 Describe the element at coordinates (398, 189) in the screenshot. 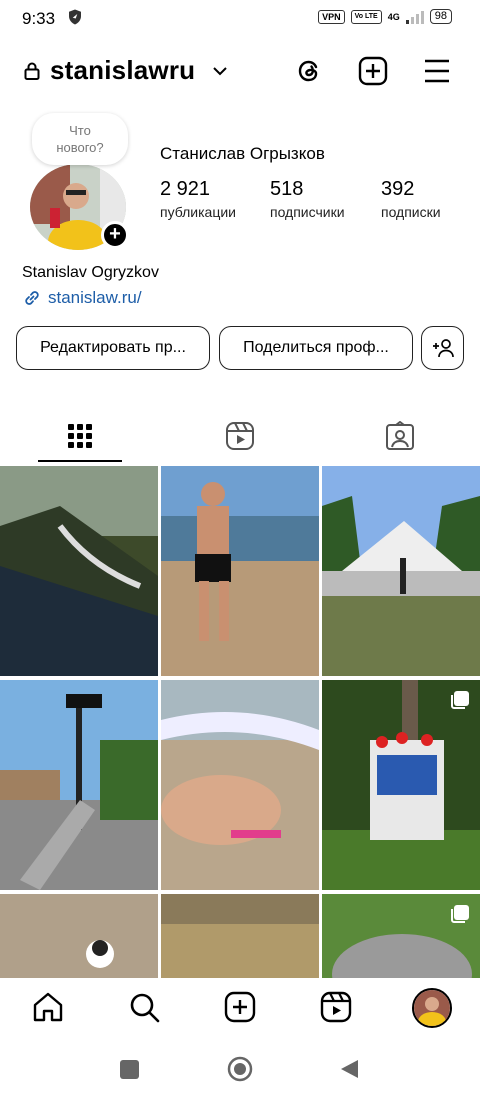

I see `stat-following-value: 392` at that location.